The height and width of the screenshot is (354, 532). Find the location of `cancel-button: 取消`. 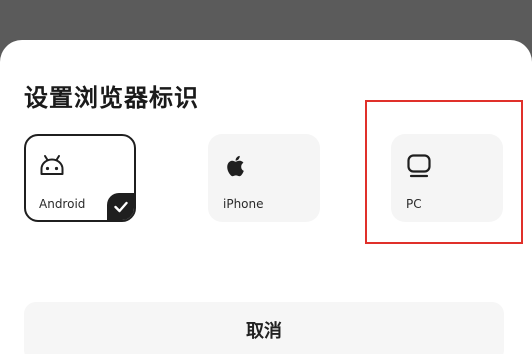

cancel-button: 取消 is located at coordinates (264, 328).